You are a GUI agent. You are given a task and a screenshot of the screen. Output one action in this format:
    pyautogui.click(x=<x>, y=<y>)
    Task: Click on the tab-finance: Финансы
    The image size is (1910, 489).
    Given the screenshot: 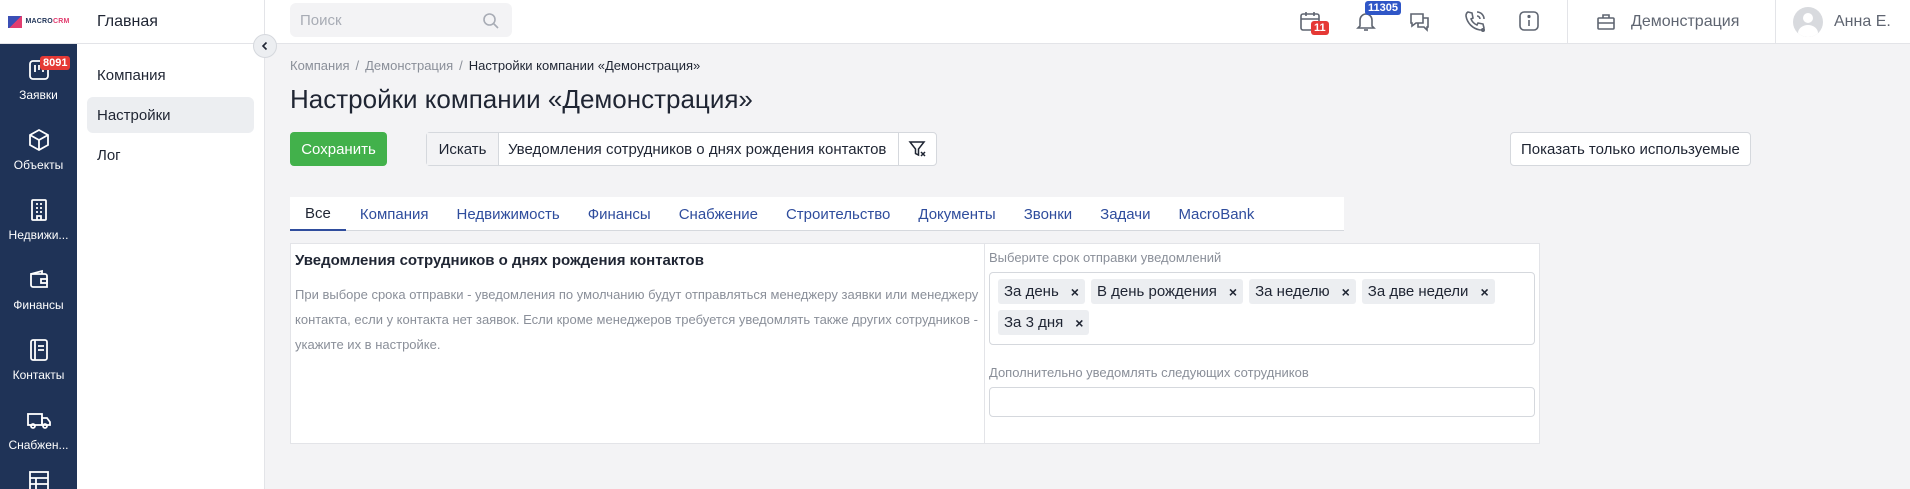 What is the action you would take?
    pyautogui.click(x=619, y=214)
    